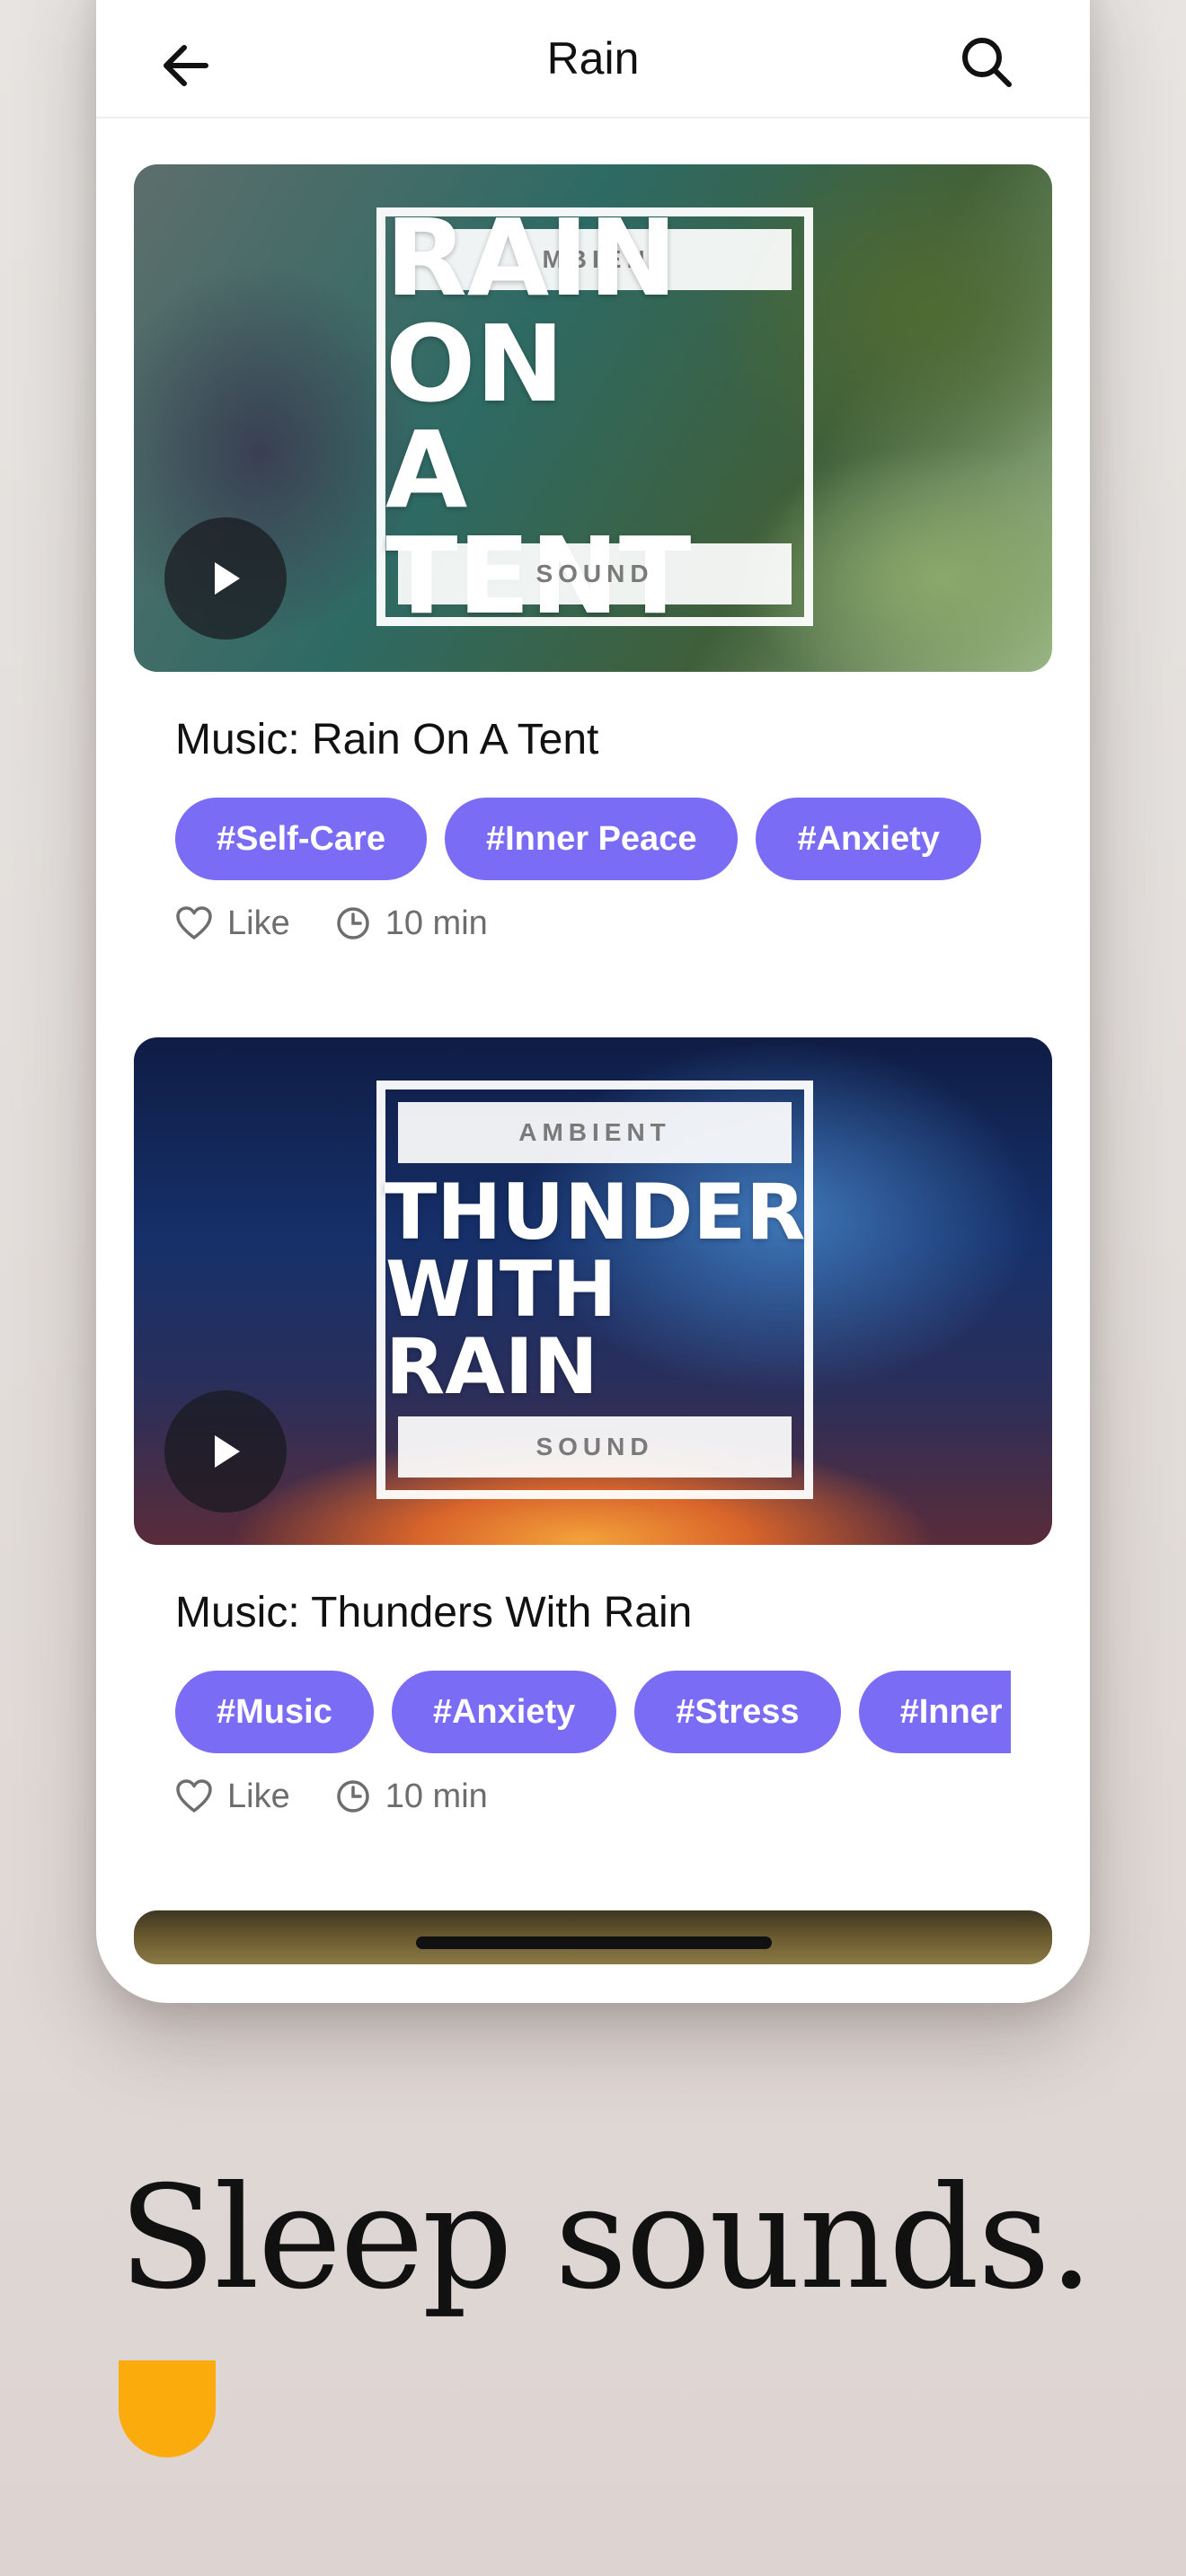 Image resolution: width=1186 pixels, height=2576 pixels. I want to click on home-indicator, so click(594, 1943).